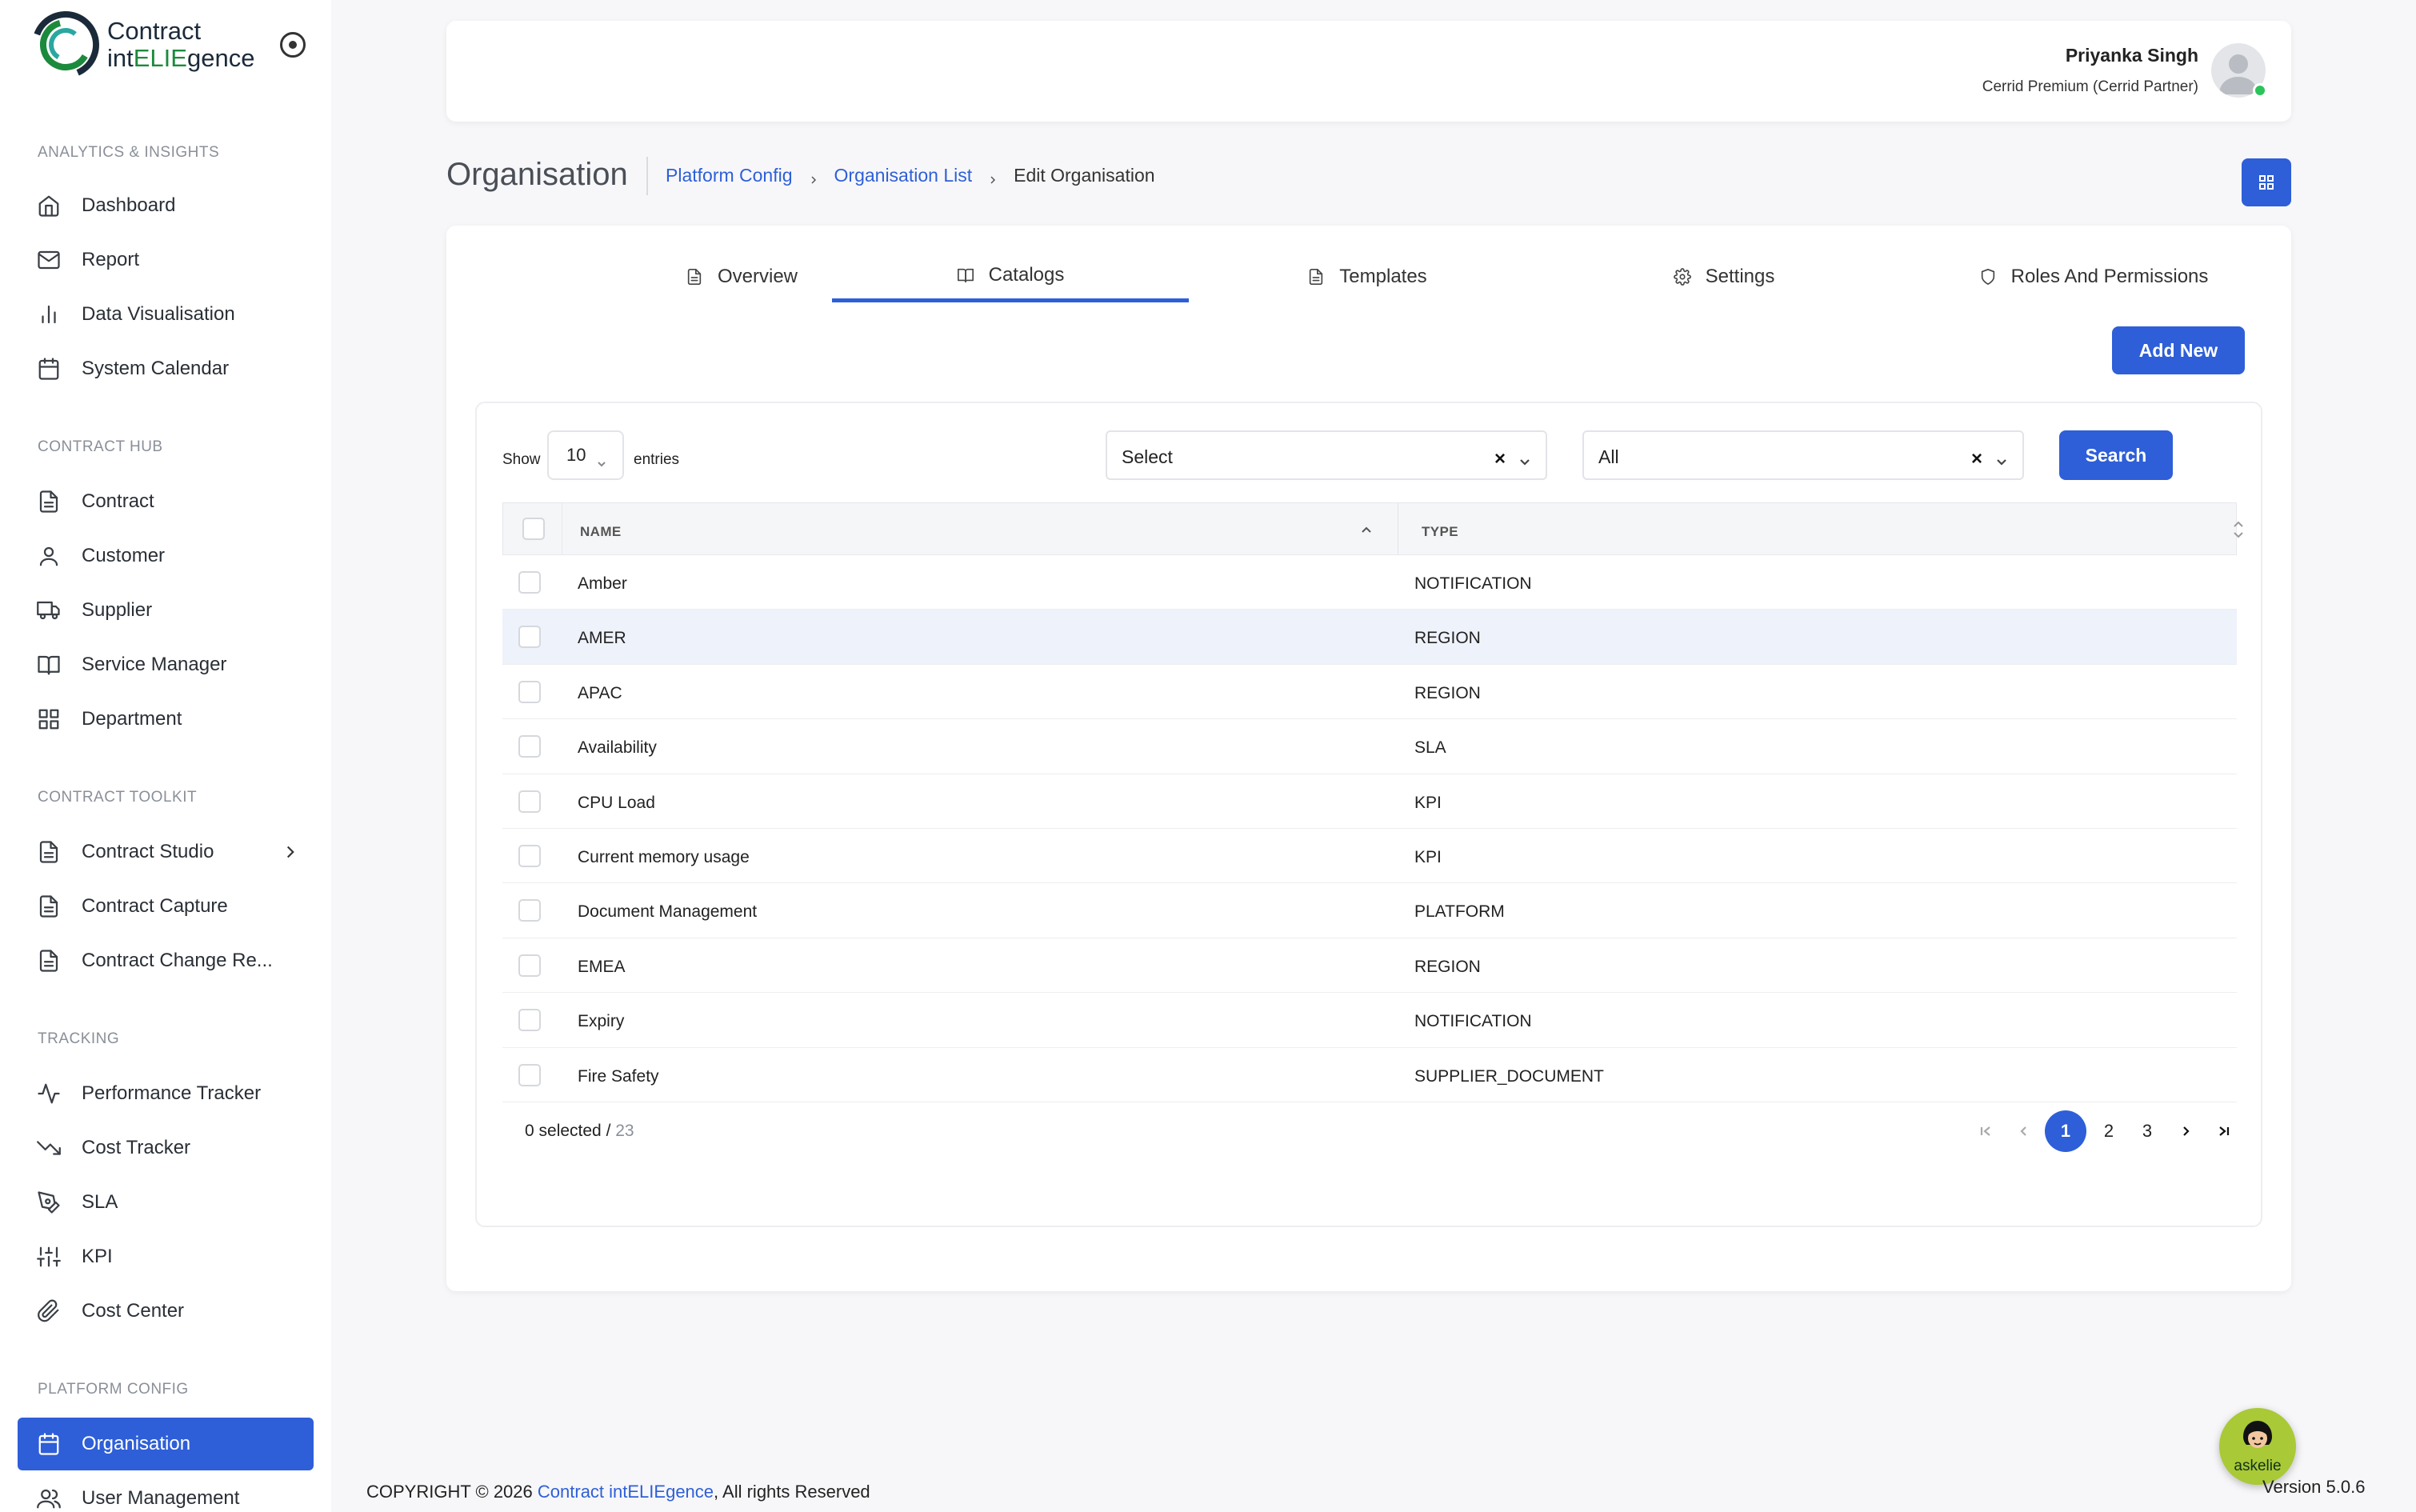  What do you see at coordinates (601, 460) in the screenshot?
I see `chevron-down-icon` at bounding box center [601, 460].